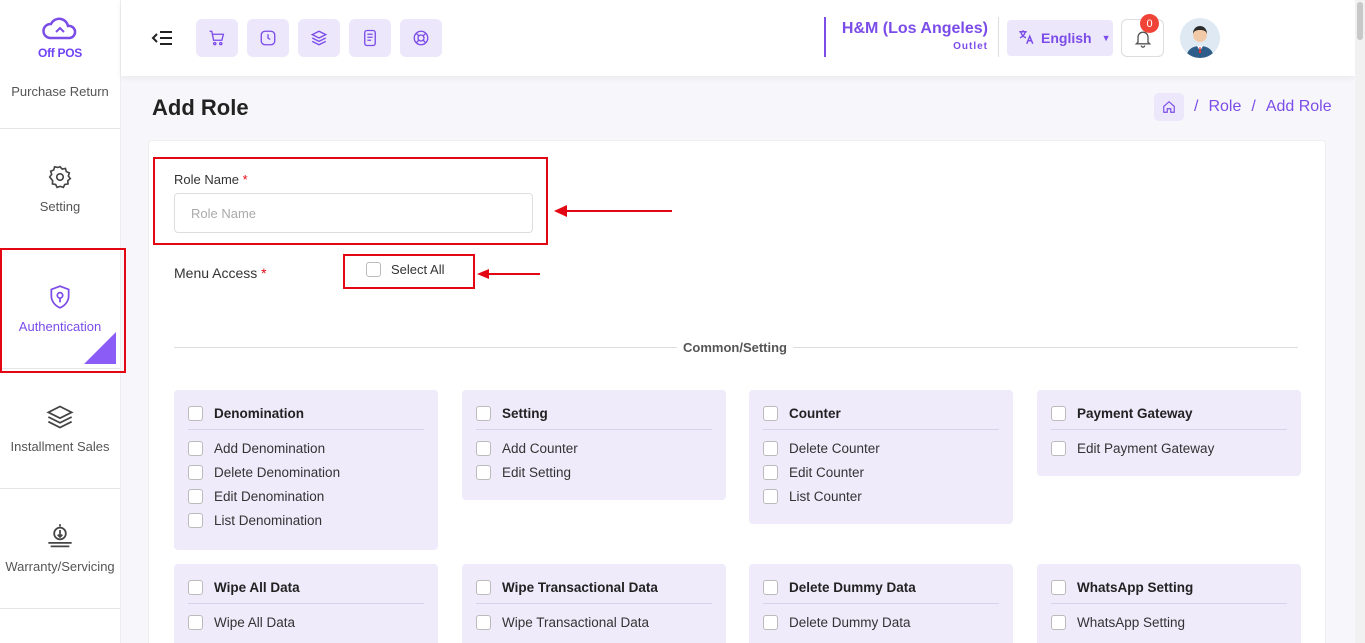  I want to click on permission-label: Delete Dummy Data, so click(850, 622).